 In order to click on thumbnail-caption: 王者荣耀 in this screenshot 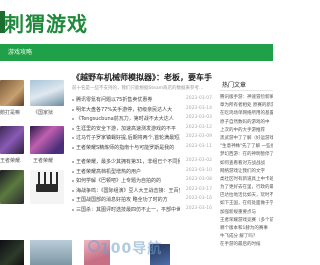, I will do `click(43, 160)`.